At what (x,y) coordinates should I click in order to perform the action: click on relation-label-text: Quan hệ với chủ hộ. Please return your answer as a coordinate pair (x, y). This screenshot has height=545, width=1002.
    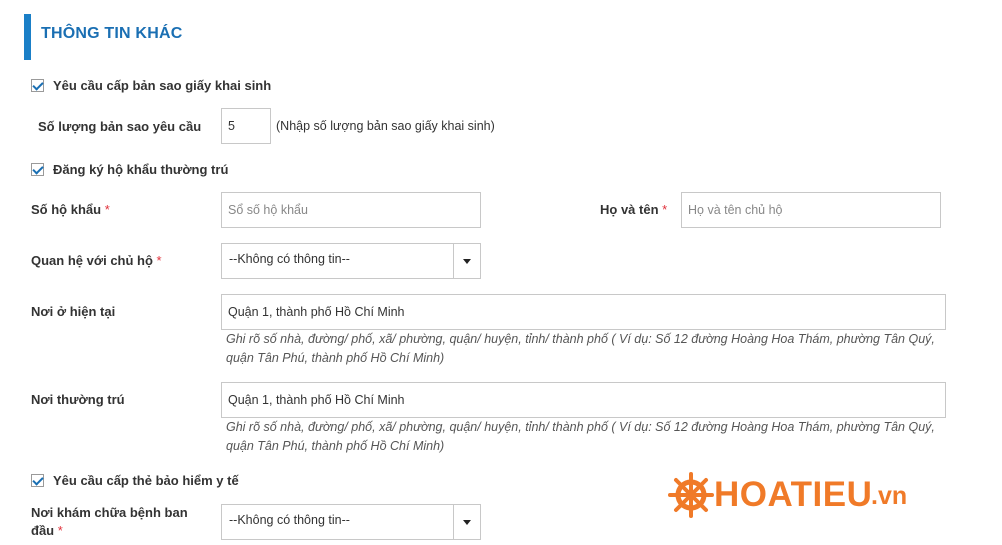
    Looking at the image, I should click on (92, 260).